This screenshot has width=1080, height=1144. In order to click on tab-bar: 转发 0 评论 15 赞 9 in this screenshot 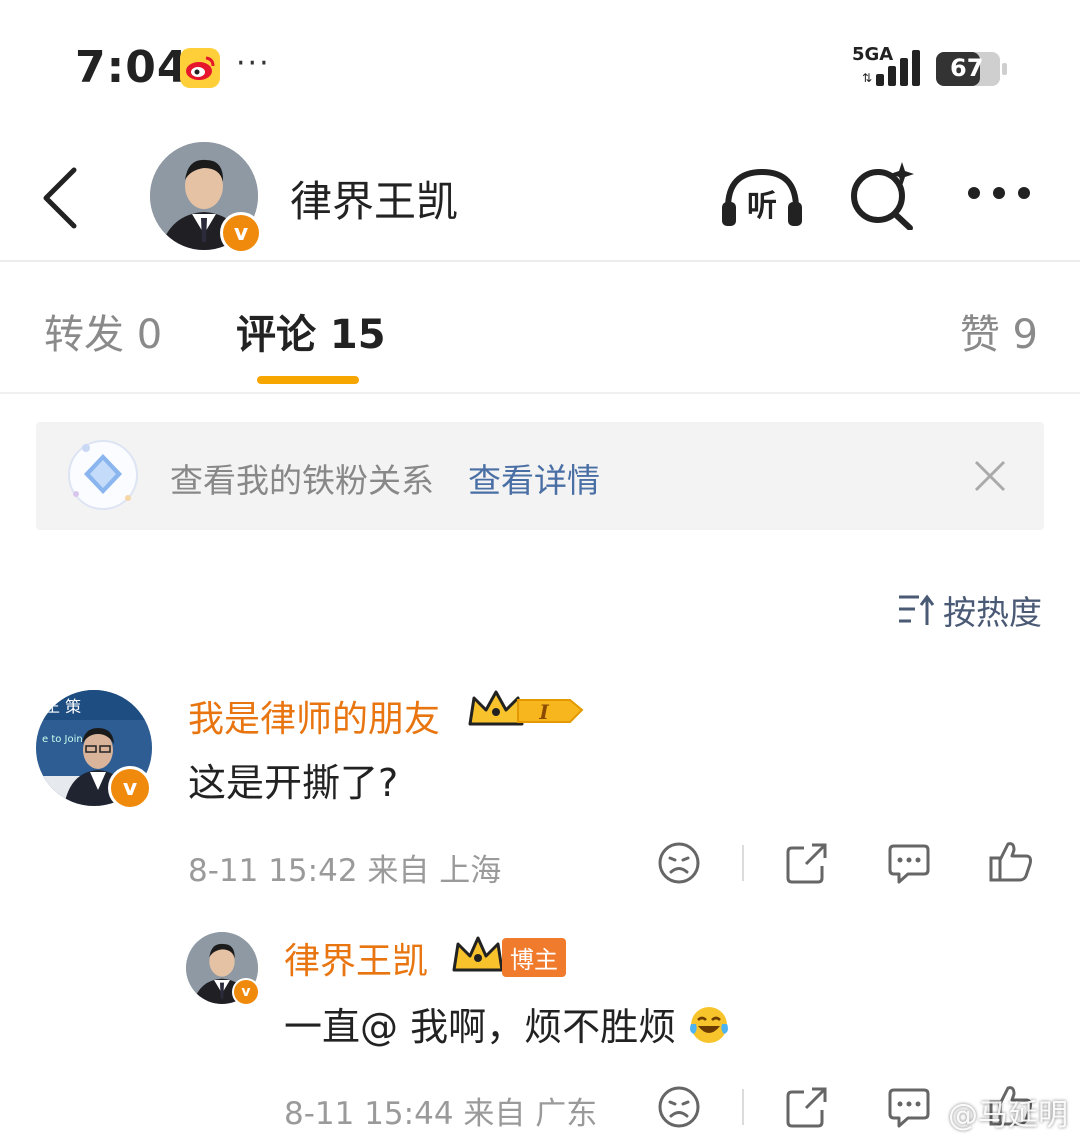, I will do `click(540, 328)`.